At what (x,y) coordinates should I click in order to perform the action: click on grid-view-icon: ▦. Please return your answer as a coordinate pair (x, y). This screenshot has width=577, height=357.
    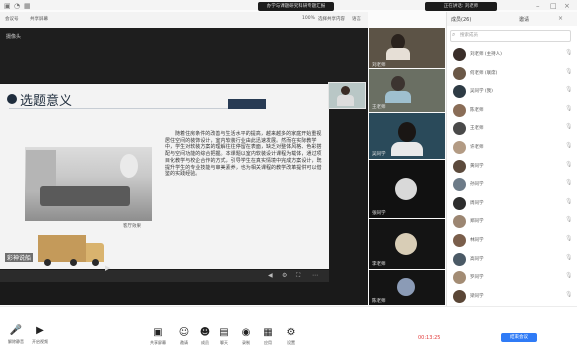
    Looking at the image, I should click on (27, 6).